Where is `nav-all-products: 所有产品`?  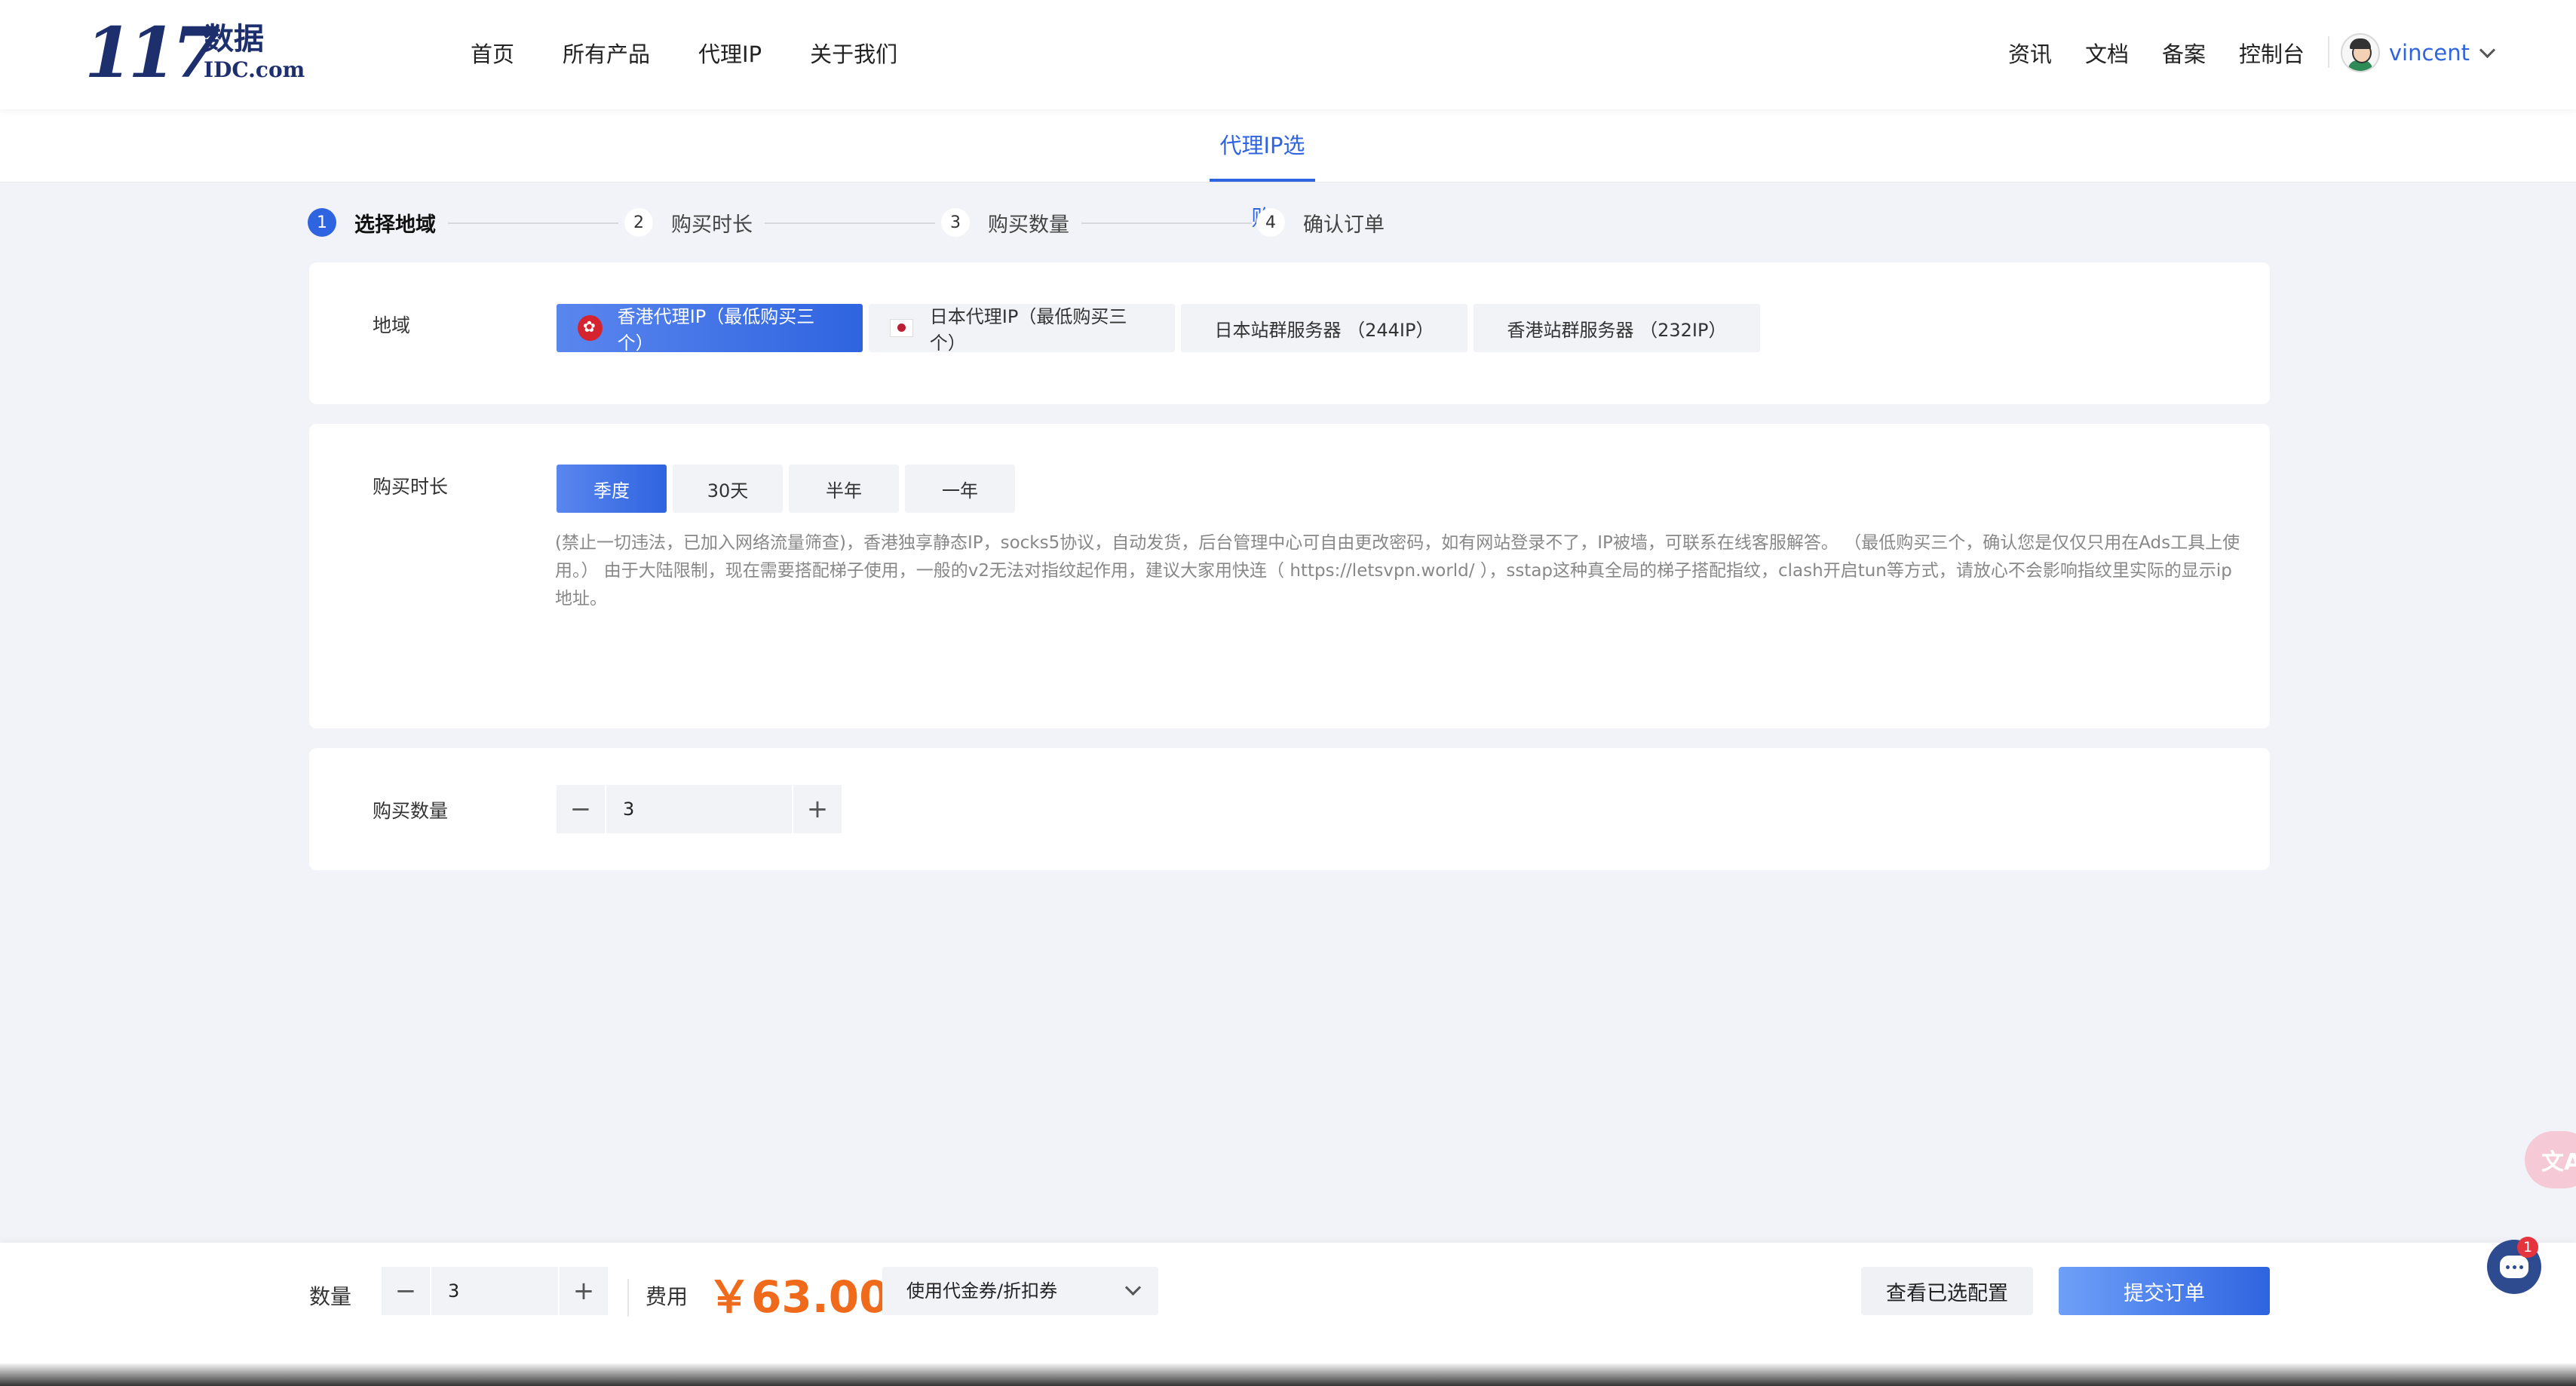 nav-all-products: 所有产品 is located at coordinates (606, 53).